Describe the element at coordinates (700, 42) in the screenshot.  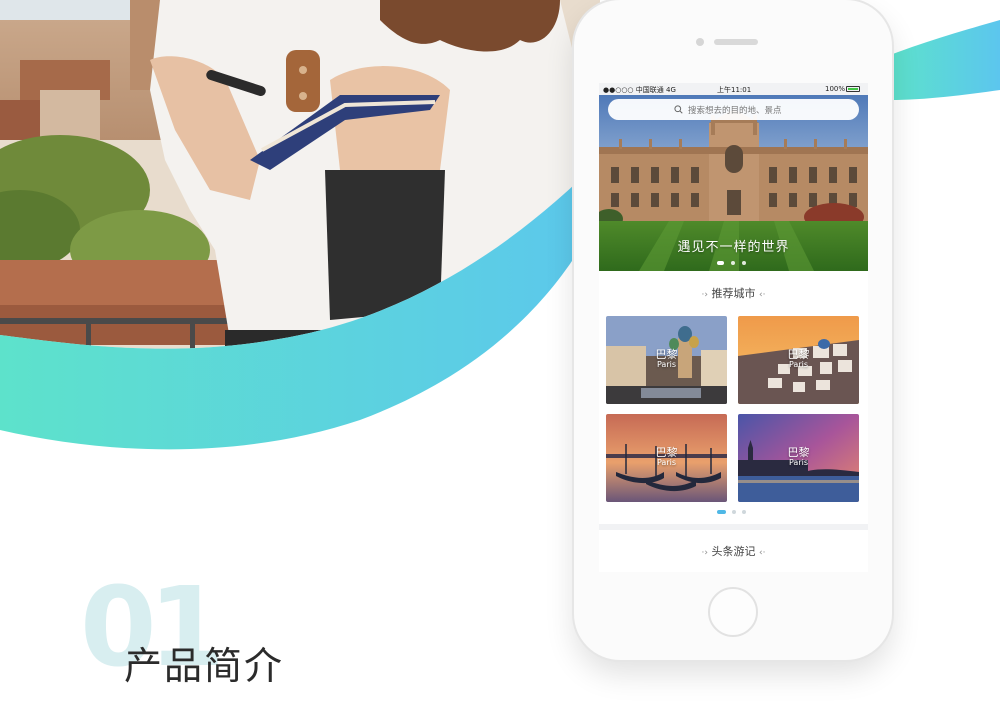
I see `front-camera` at that location.